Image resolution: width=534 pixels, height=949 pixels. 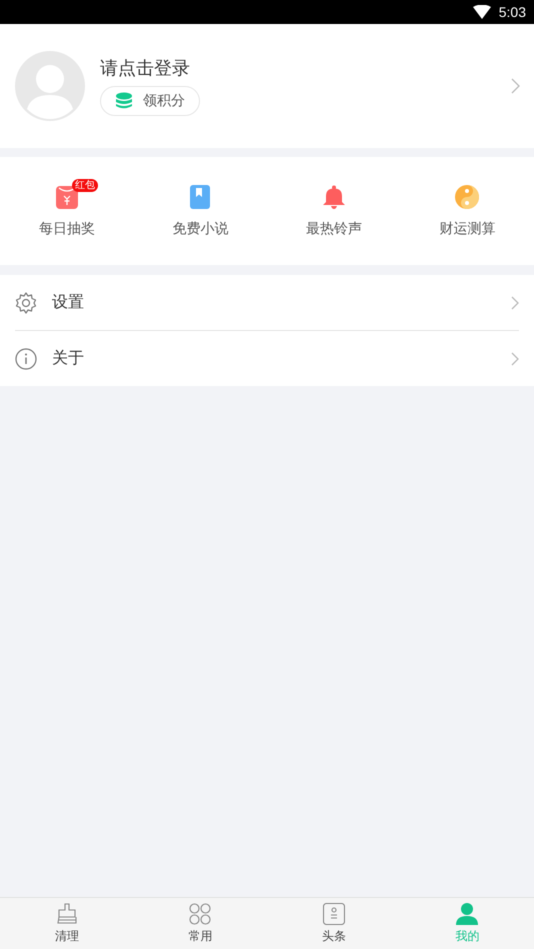 I want to click on gift-badge: 红包, so click(x=85, y=185).